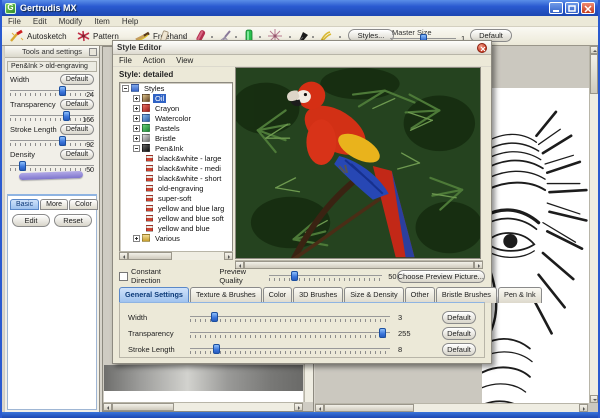 The height and width of the screenshot is (418, 600). What do you see at coordinates (176, 198) in the screenshot?
I see `tree-item-super-soft: super-soft` at bounding box center [176, 198].